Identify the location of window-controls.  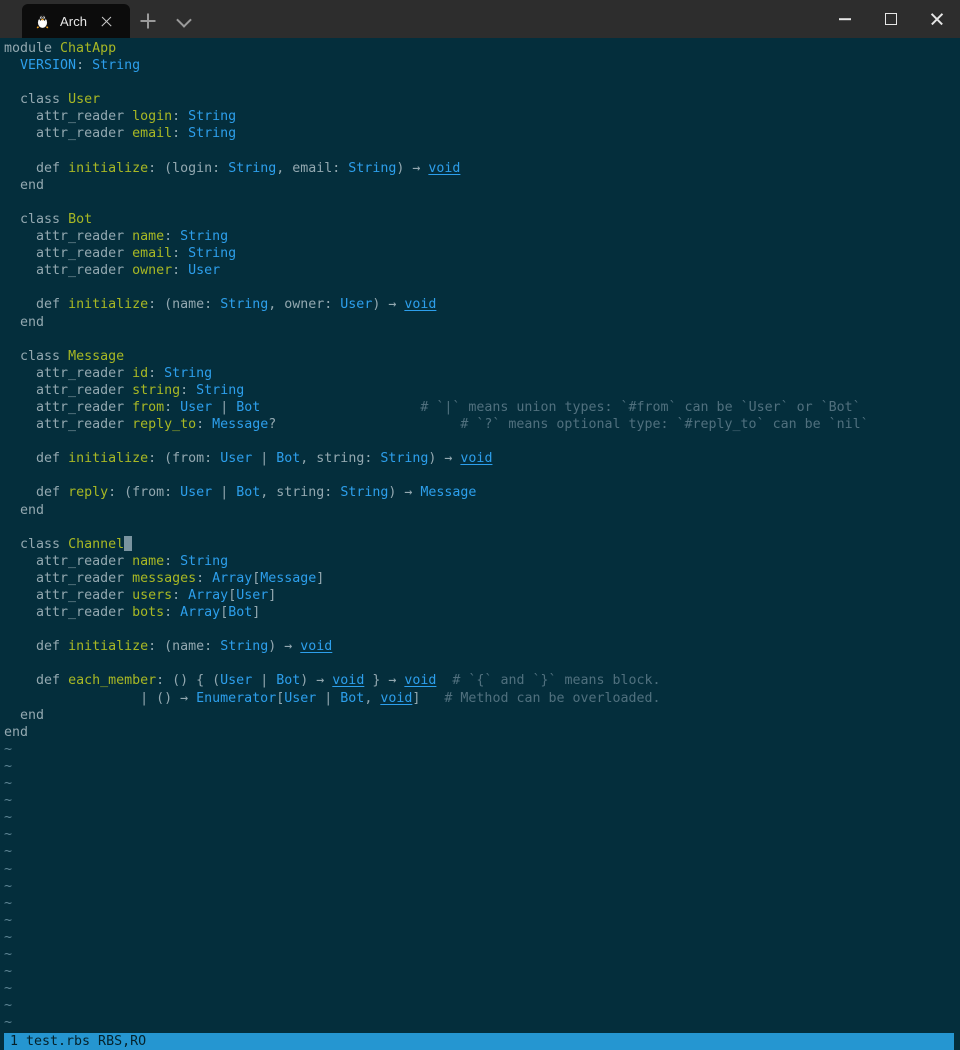
(891, 19).